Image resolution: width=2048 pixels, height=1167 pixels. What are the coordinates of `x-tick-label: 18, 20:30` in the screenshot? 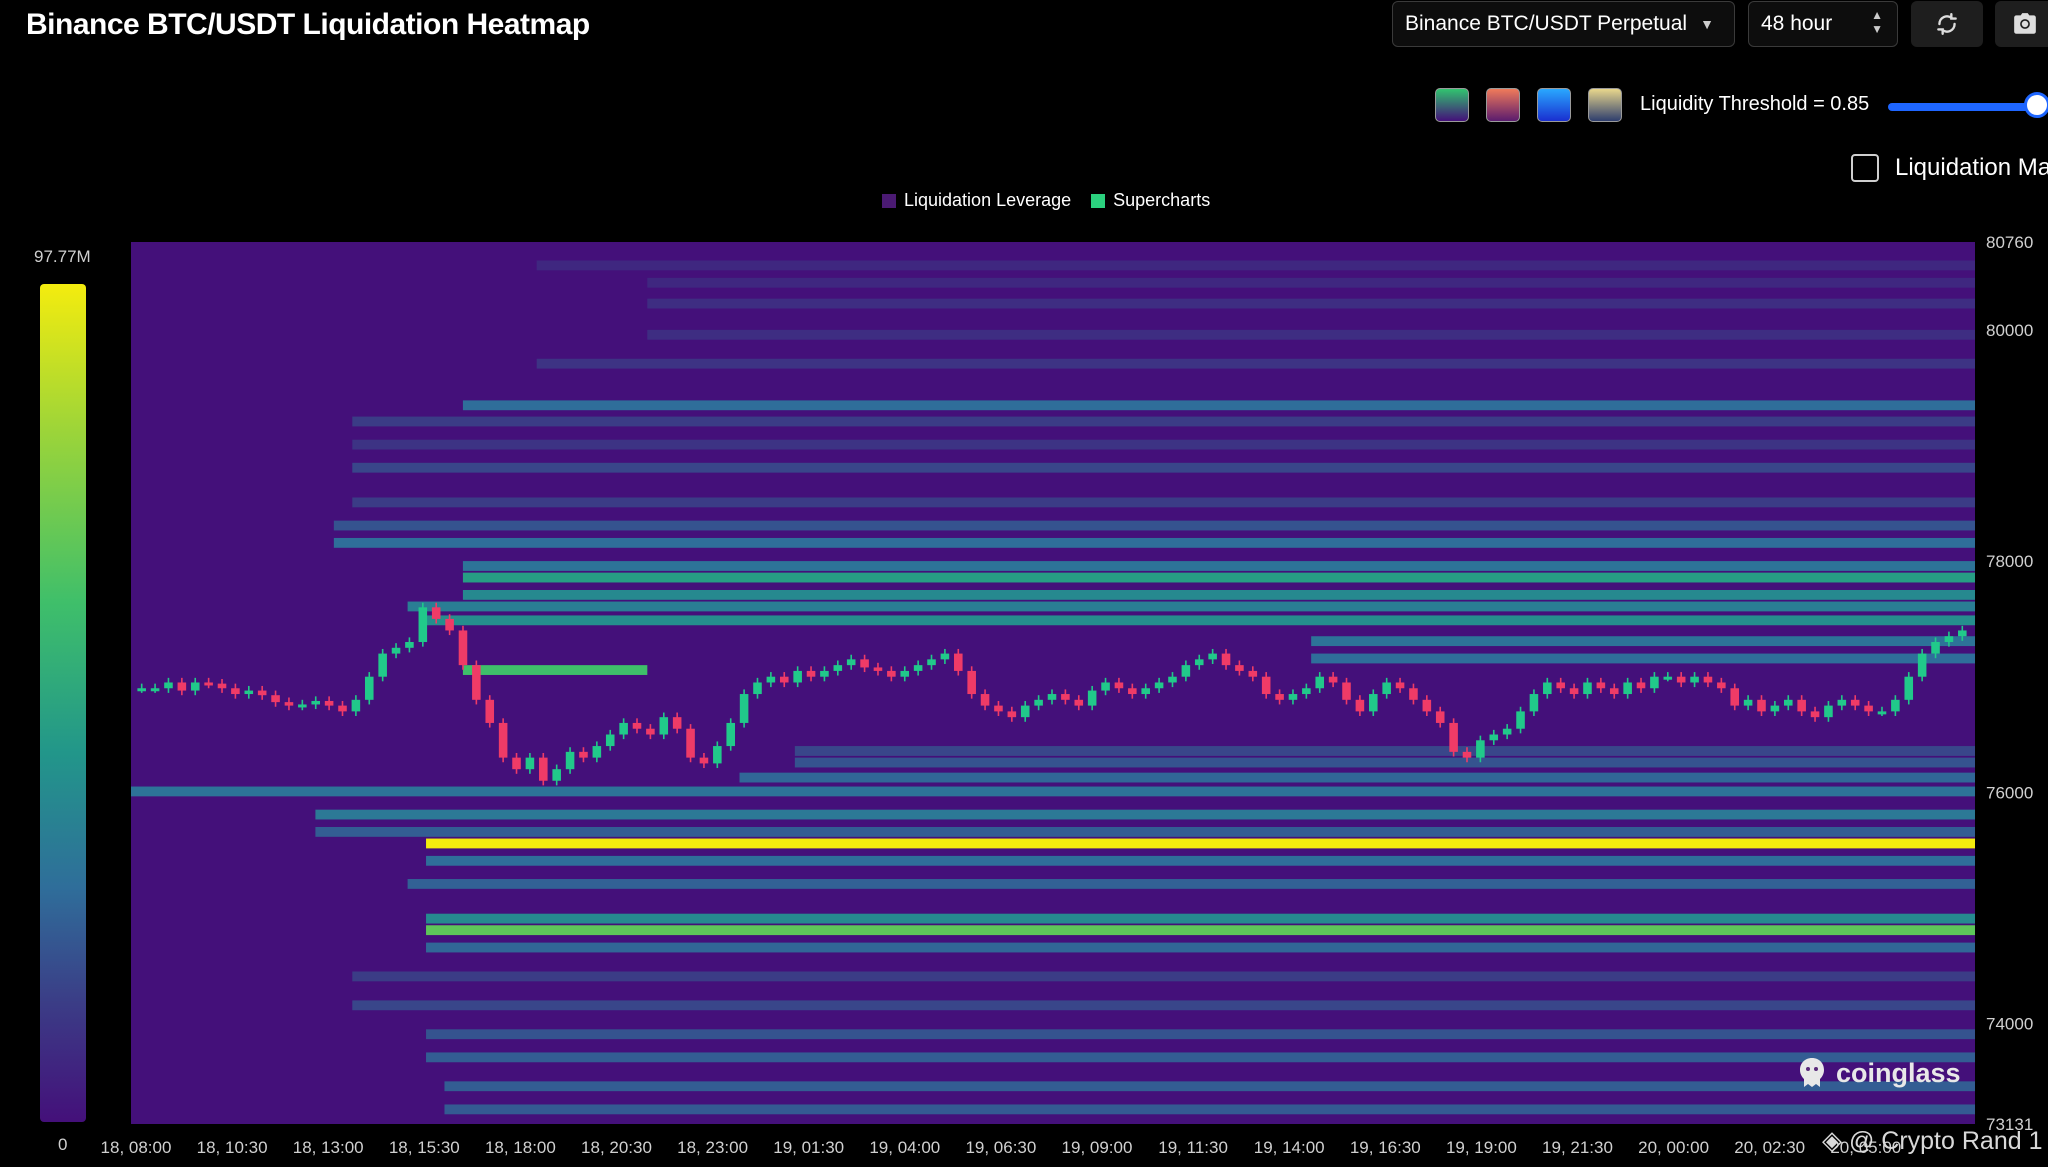 It's located at (616, 1147).